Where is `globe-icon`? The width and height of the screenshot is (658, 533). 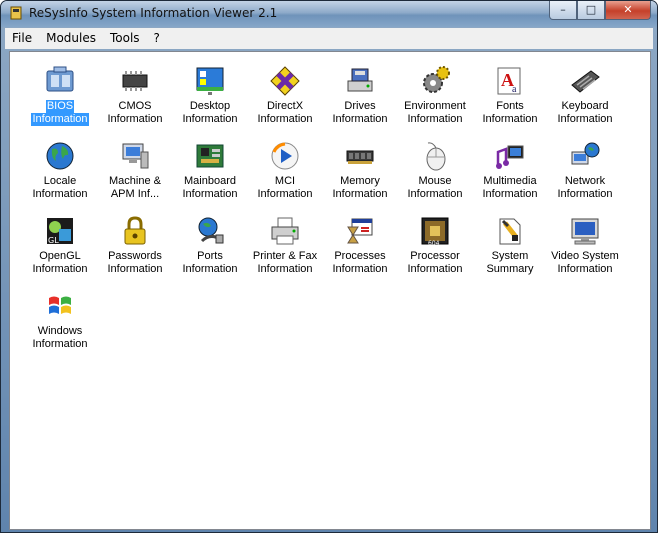 globe-icon is located at coordinates (60, 156).